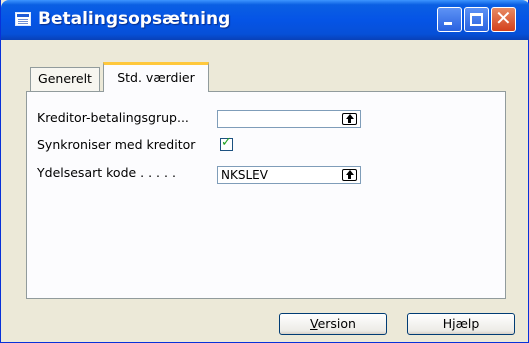  I want to click on tab-generelt: Generelt, so click(65, 79).